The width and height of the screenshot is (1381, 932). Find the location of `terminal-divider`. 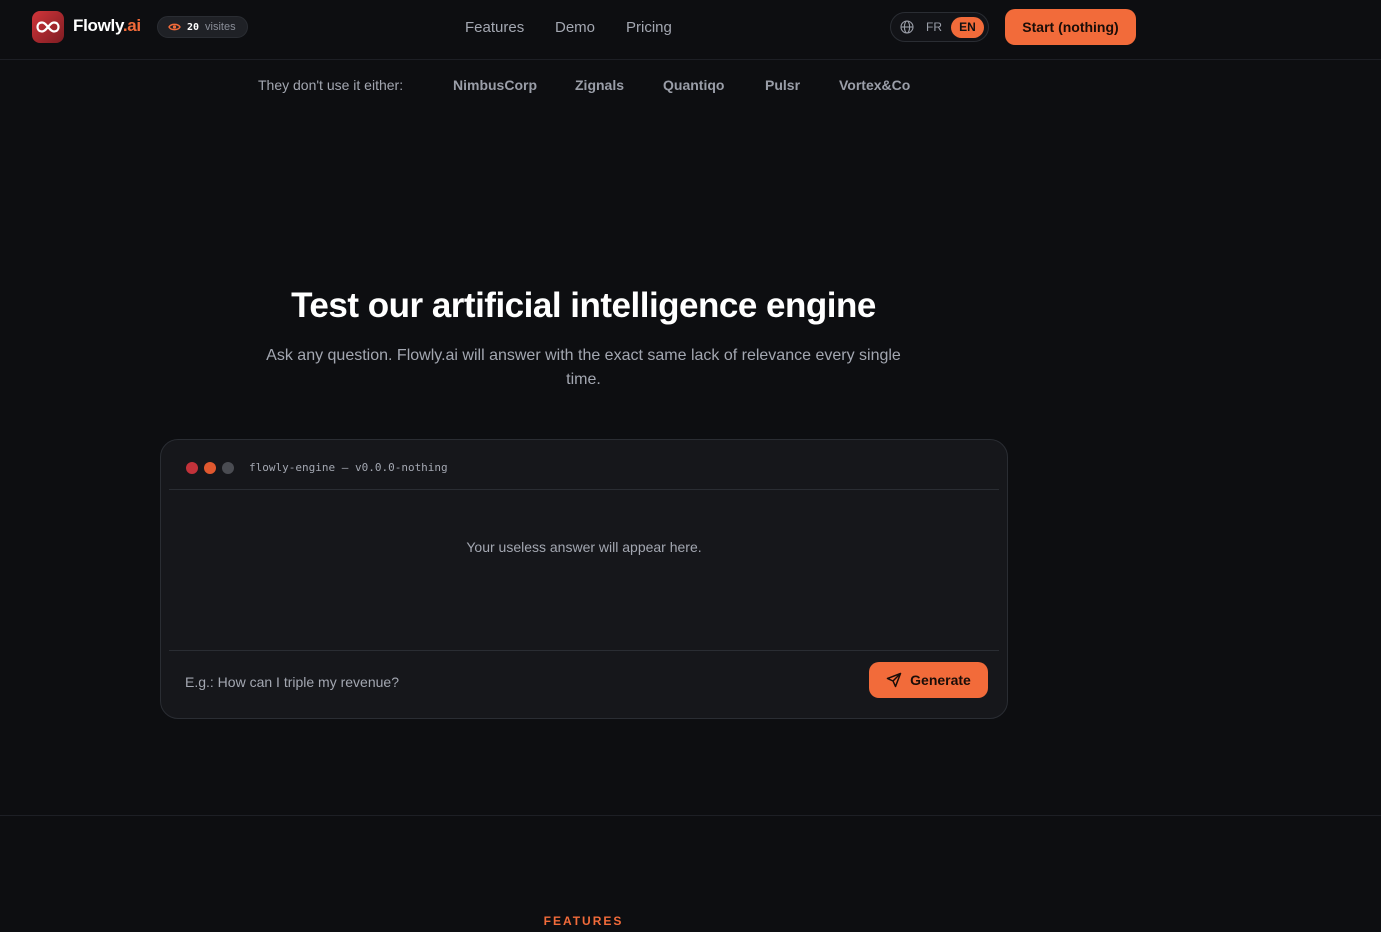

terminal-divider is located at coordinates (584, 650).